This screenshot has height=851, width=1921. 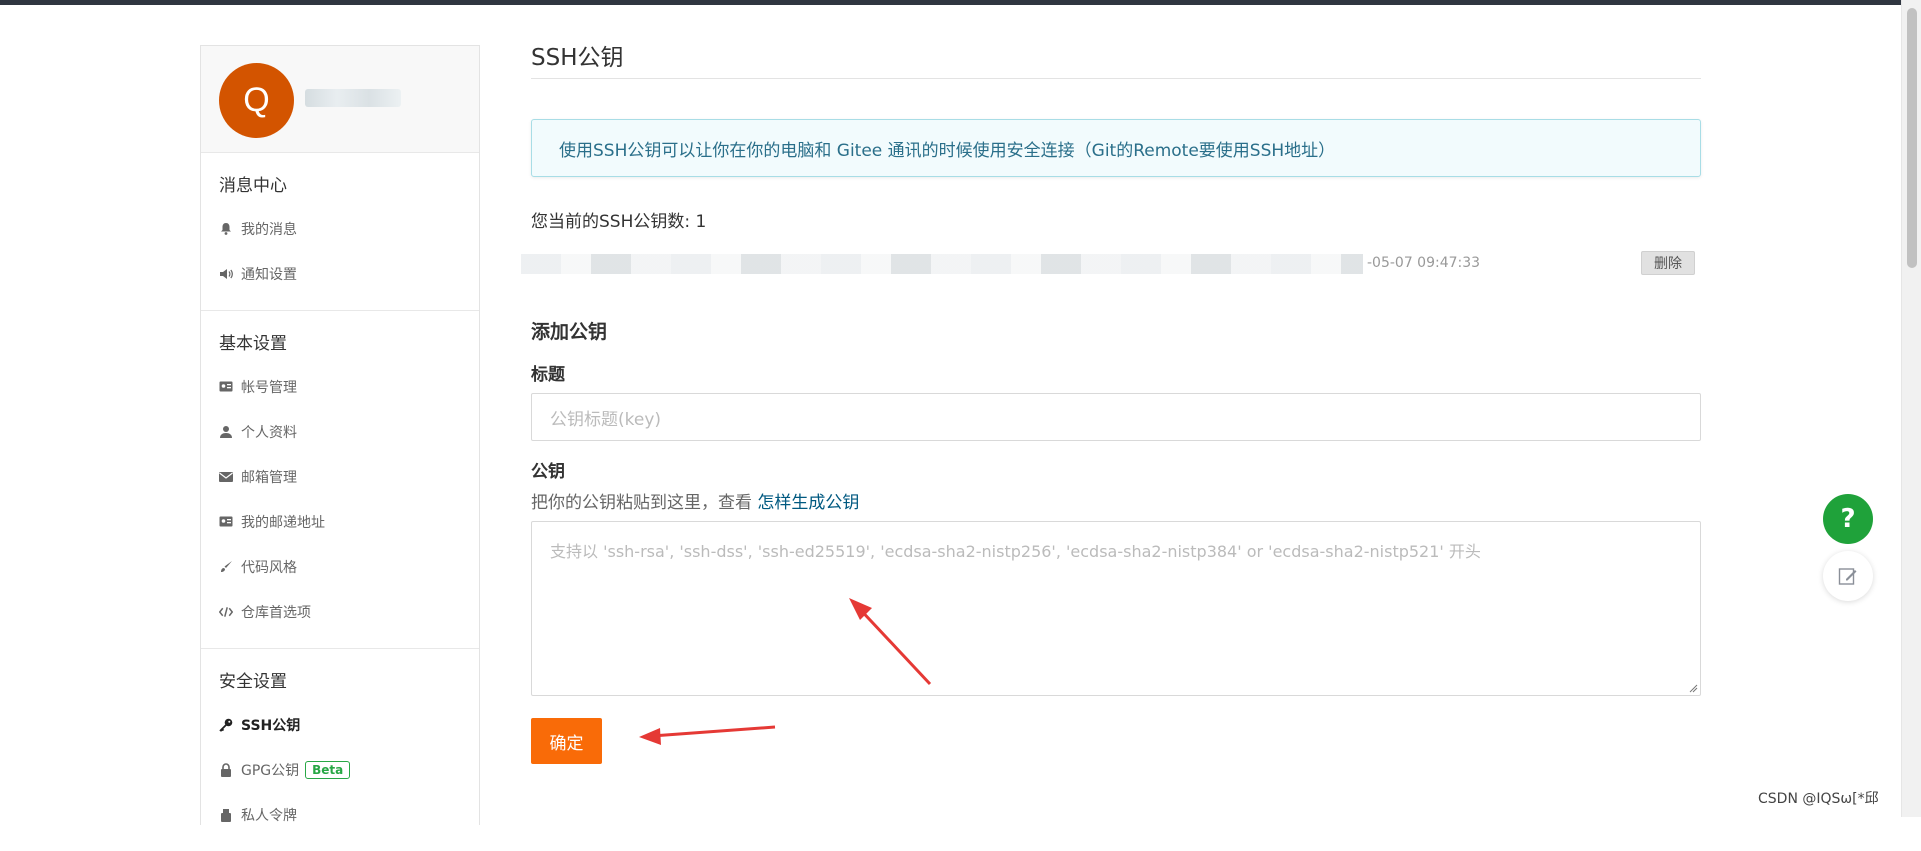 I want to click on sidebar-item-notify-settings: 通知设置, so click(x=340, y=273).